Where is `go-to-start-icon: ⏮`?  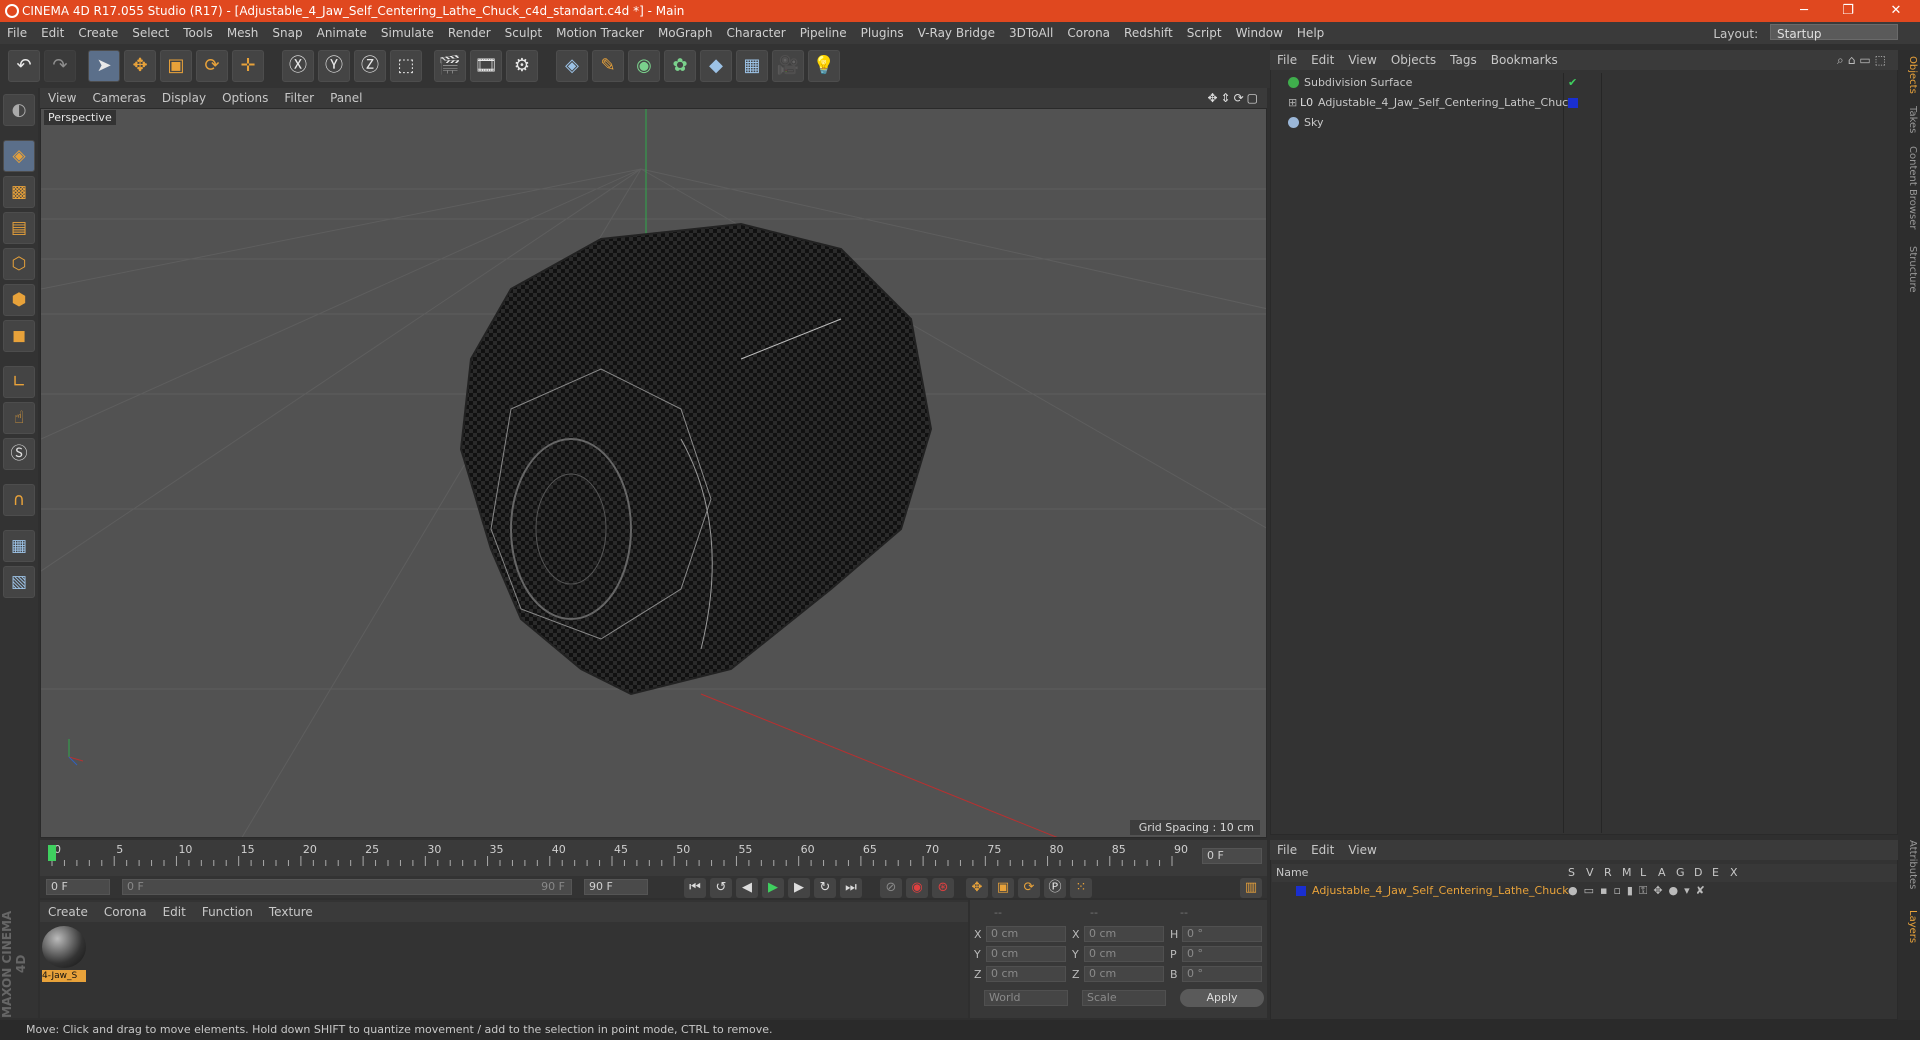 go-to-start-icon: ⏮ is located at coordinates (695, 888).